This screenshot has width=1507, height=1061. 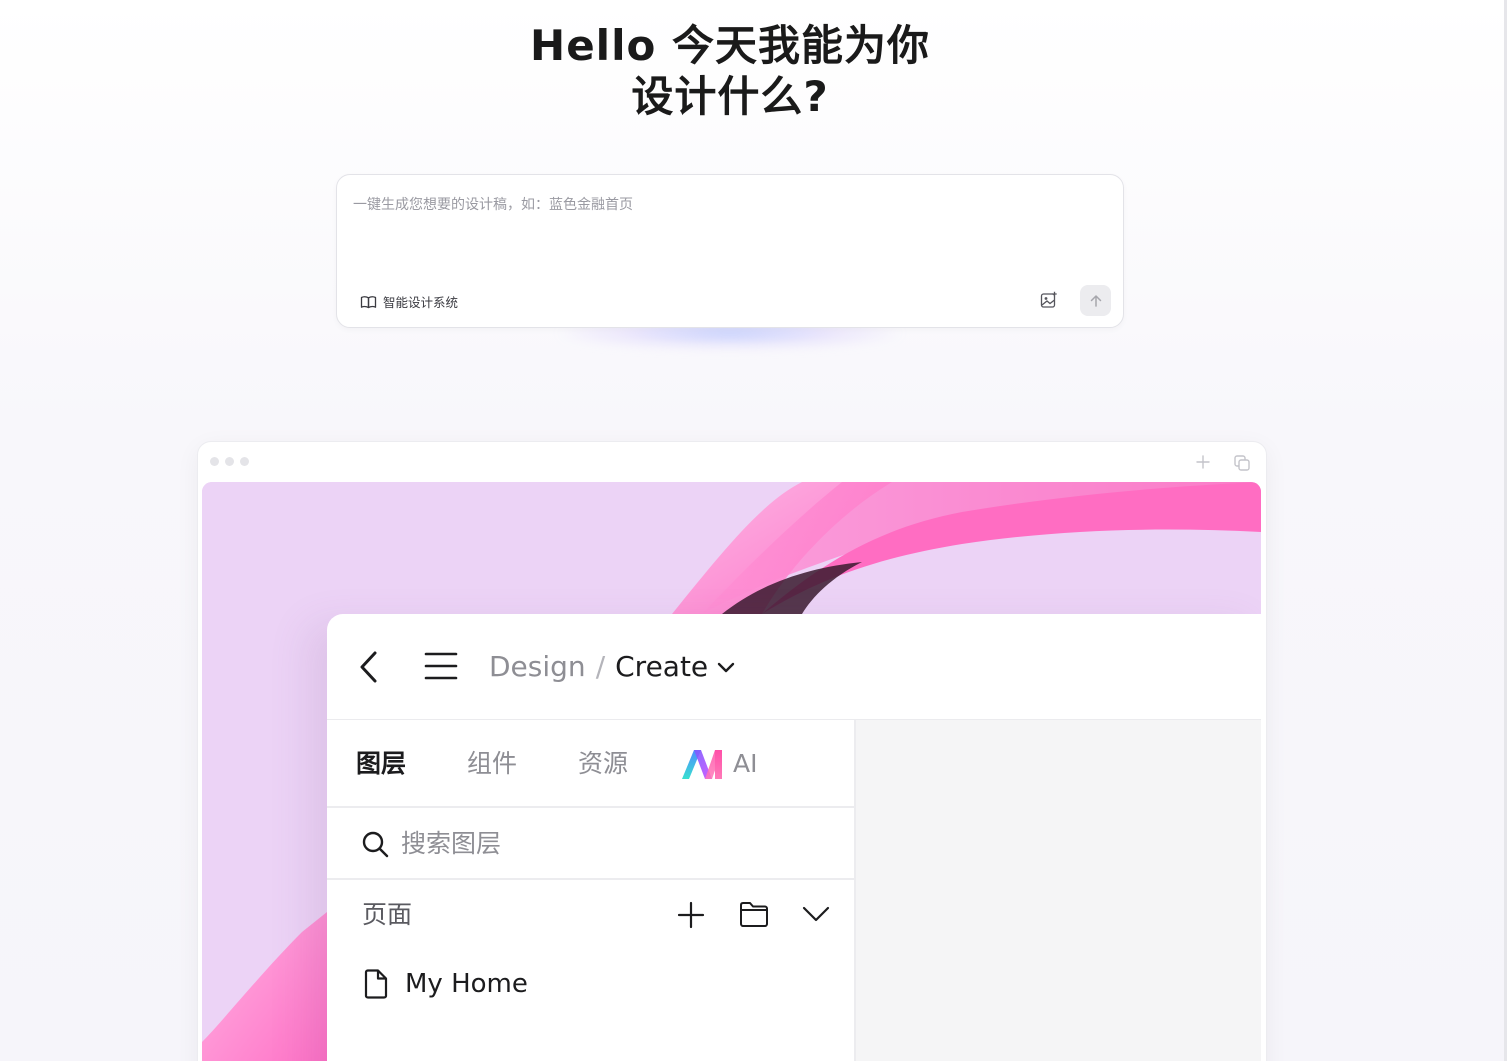 I want to click on tab-components: 组件, so click(x=492, y=764).